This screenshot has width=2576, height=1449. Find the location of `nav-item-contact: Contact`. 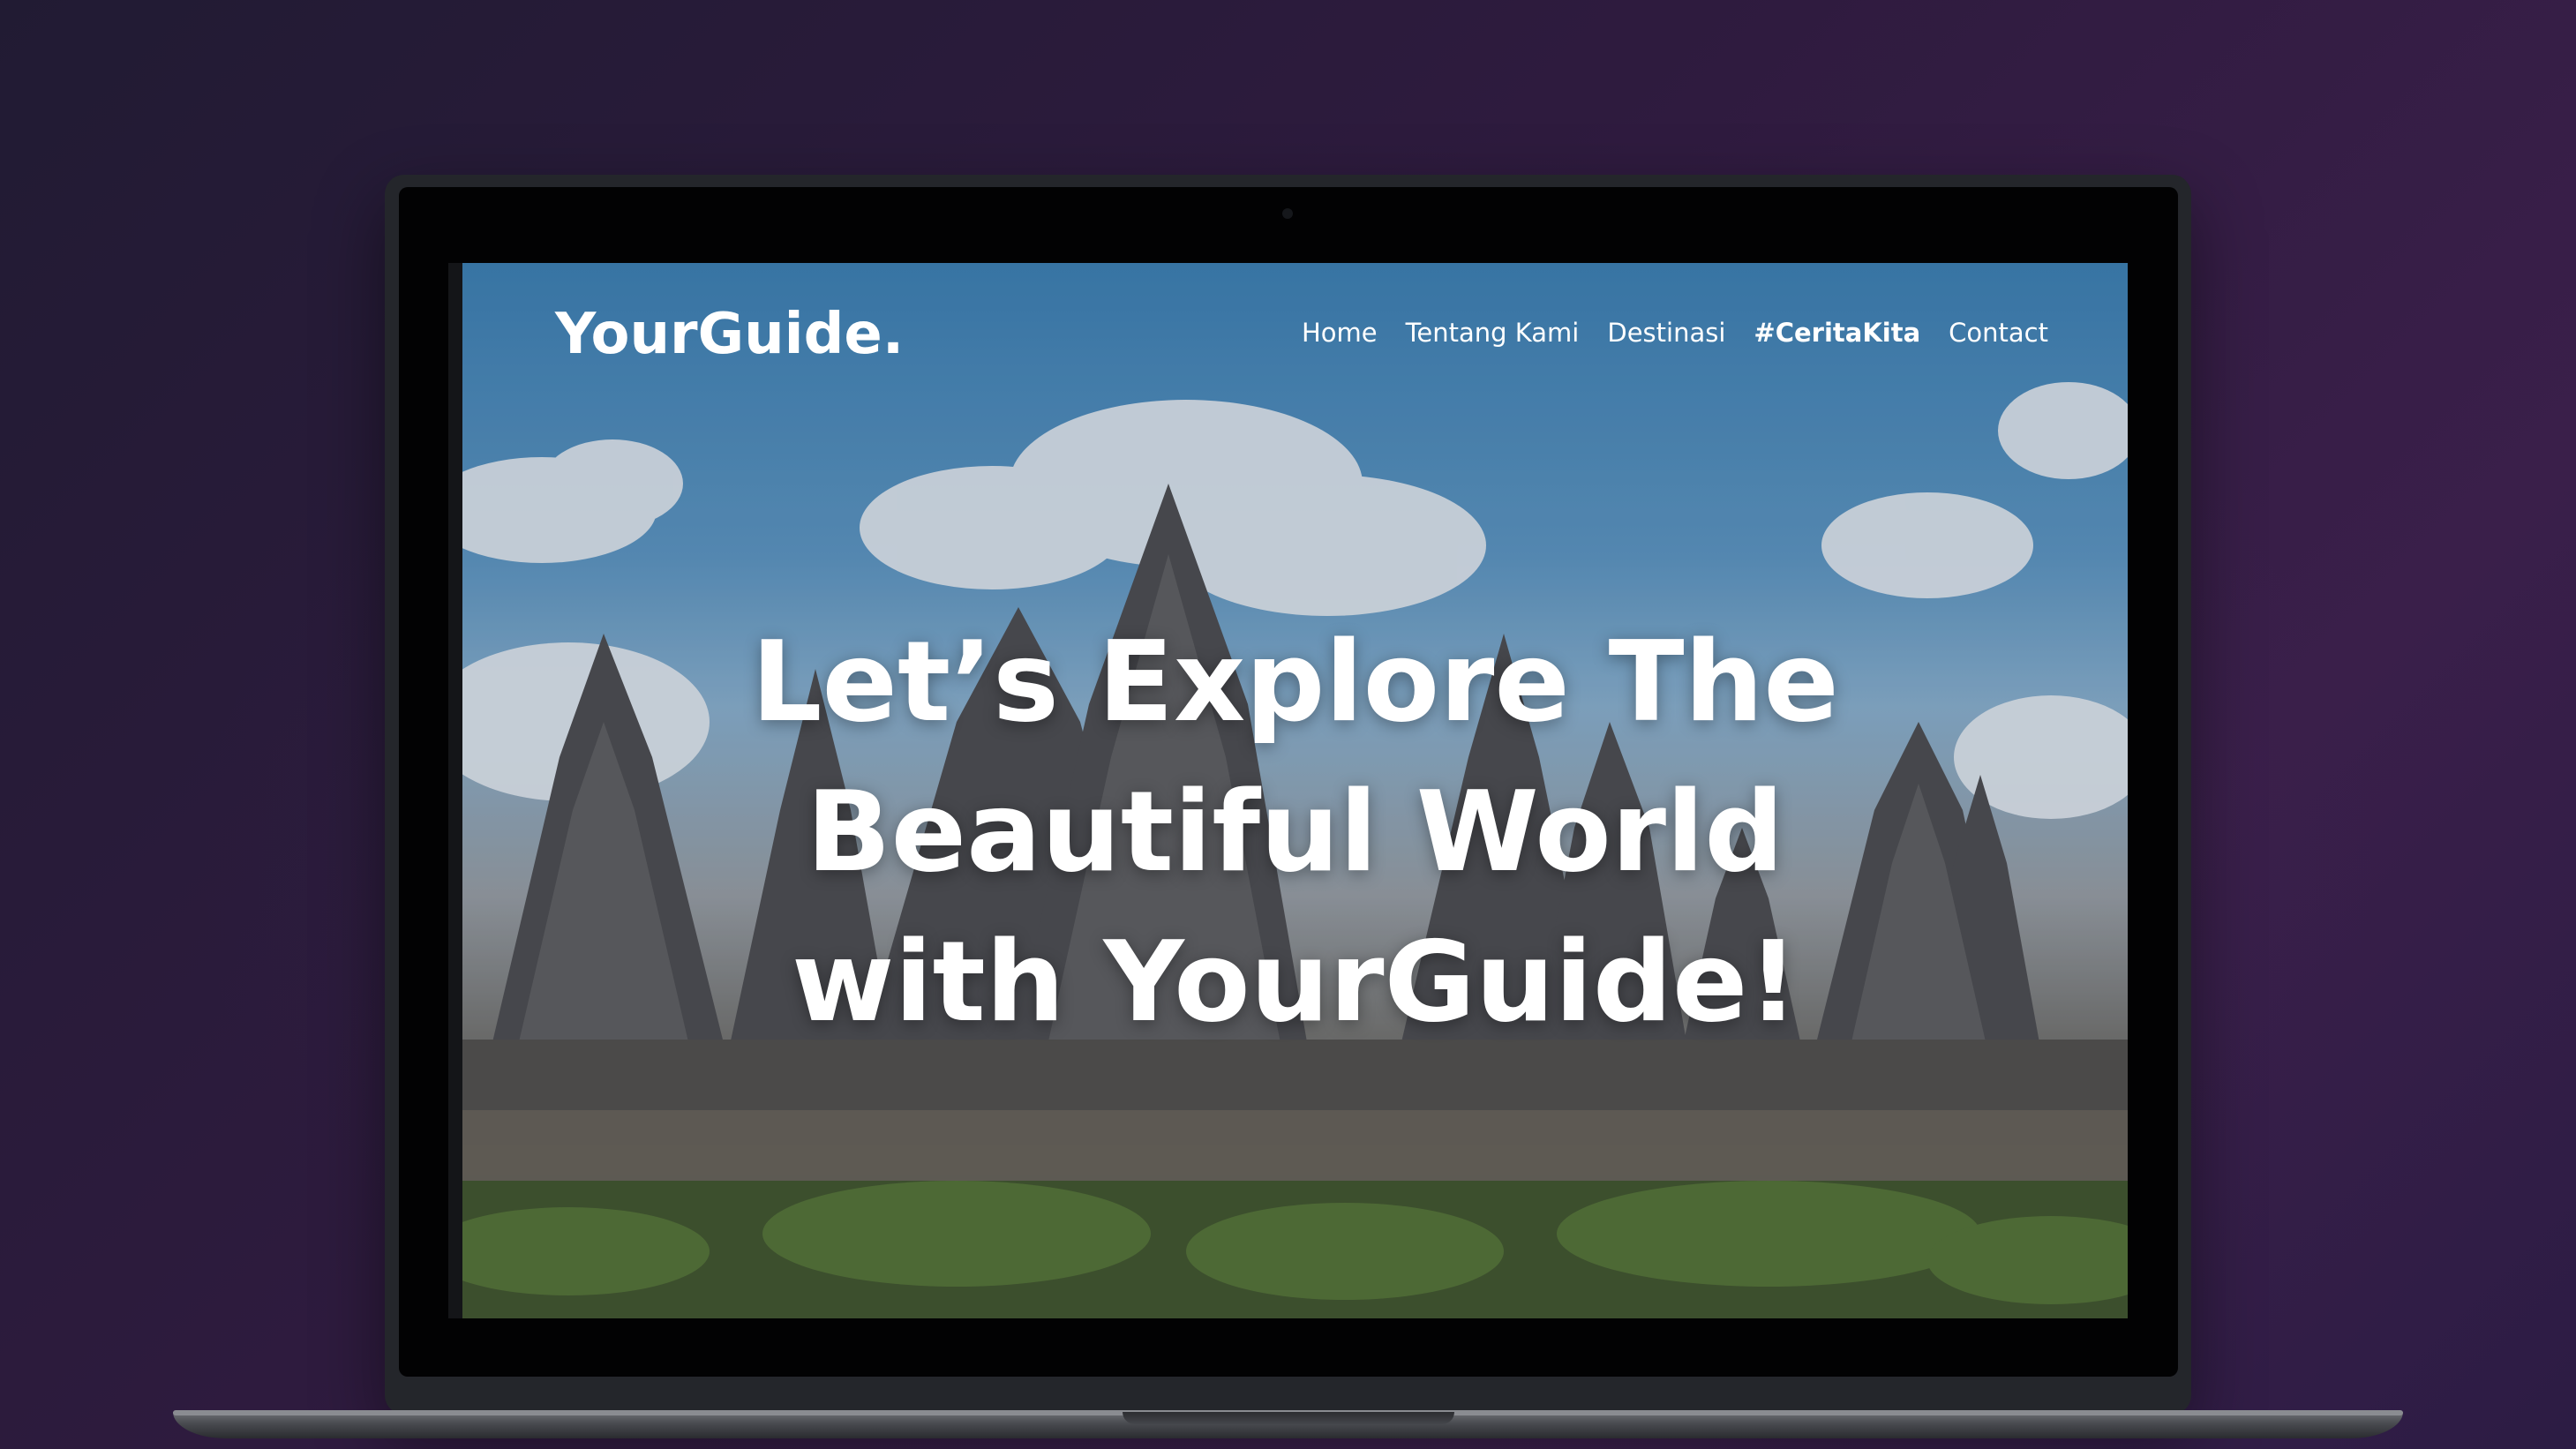

nav-item-contact: Contact is located at coordinates (1998, 333).